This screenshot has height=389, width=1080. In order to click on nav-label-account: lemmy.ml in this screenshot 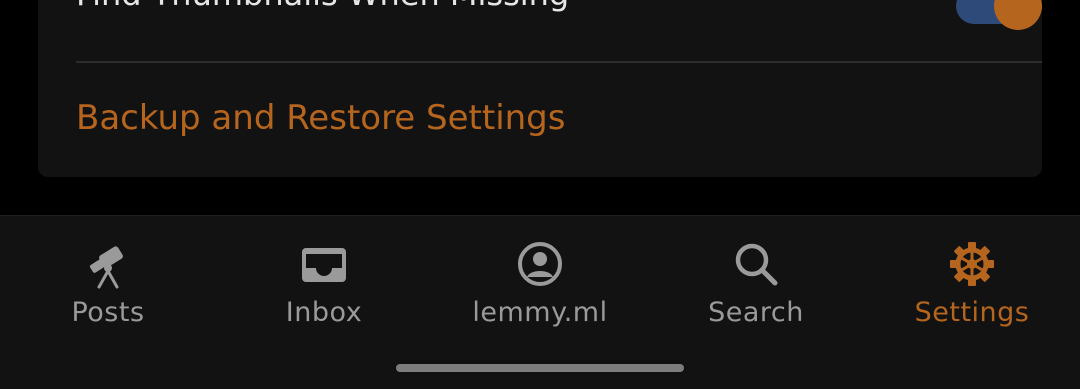, I will do `click(540, 312)`.